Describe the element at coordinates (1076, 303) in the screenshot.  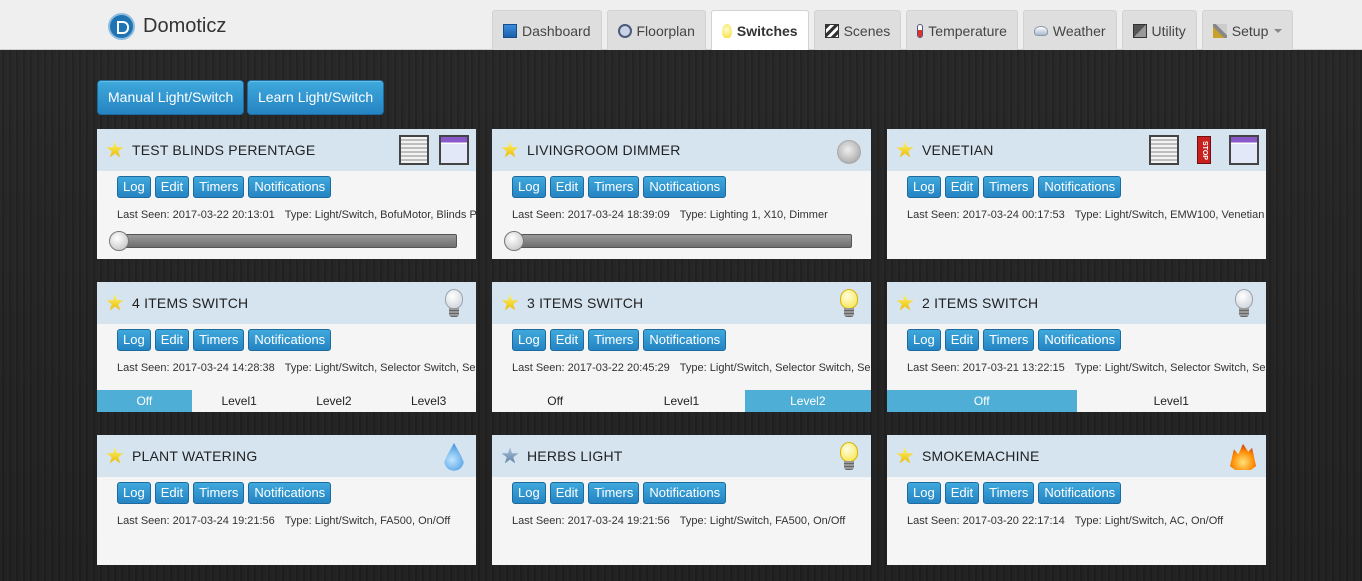
I see `card-header: 2 ITEMS SWITCH` at that location.